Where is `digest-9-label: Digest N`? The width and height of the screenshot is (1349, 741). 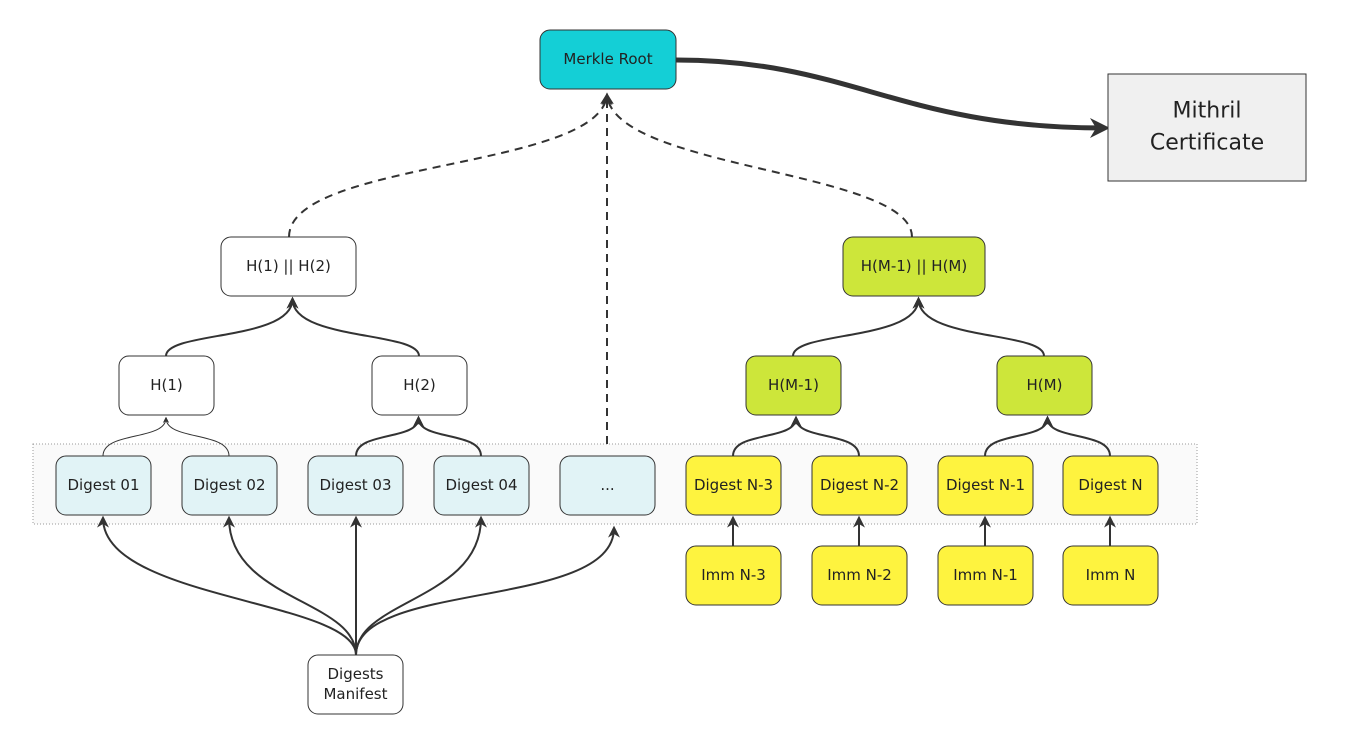
digest-9-label: Digest N is located at coordinates (1110, 485).